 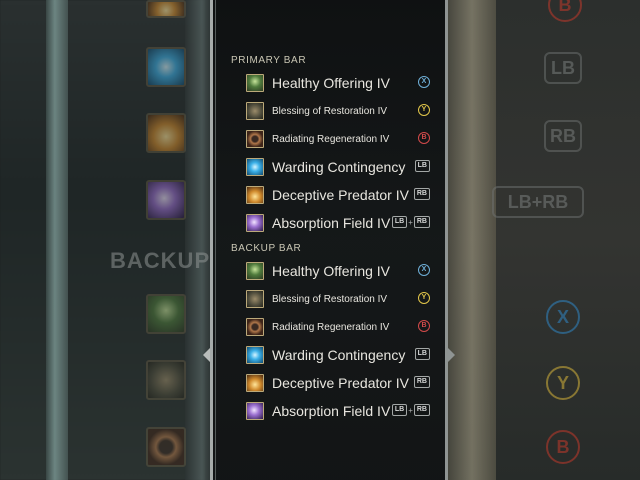 I want to click on primary-skill-row: Blessing of Restoration IV Y, so click(x=341, y=111).